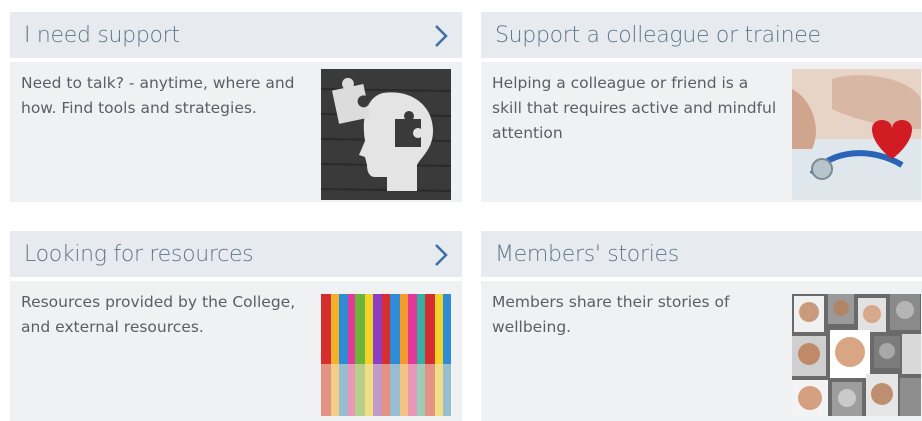 This screenshot has width=922, height=421. What do you see at coordinates (139, 254) in the screenshot?
I see `card-title: Looking for resources` at bounding box center [139, 254].